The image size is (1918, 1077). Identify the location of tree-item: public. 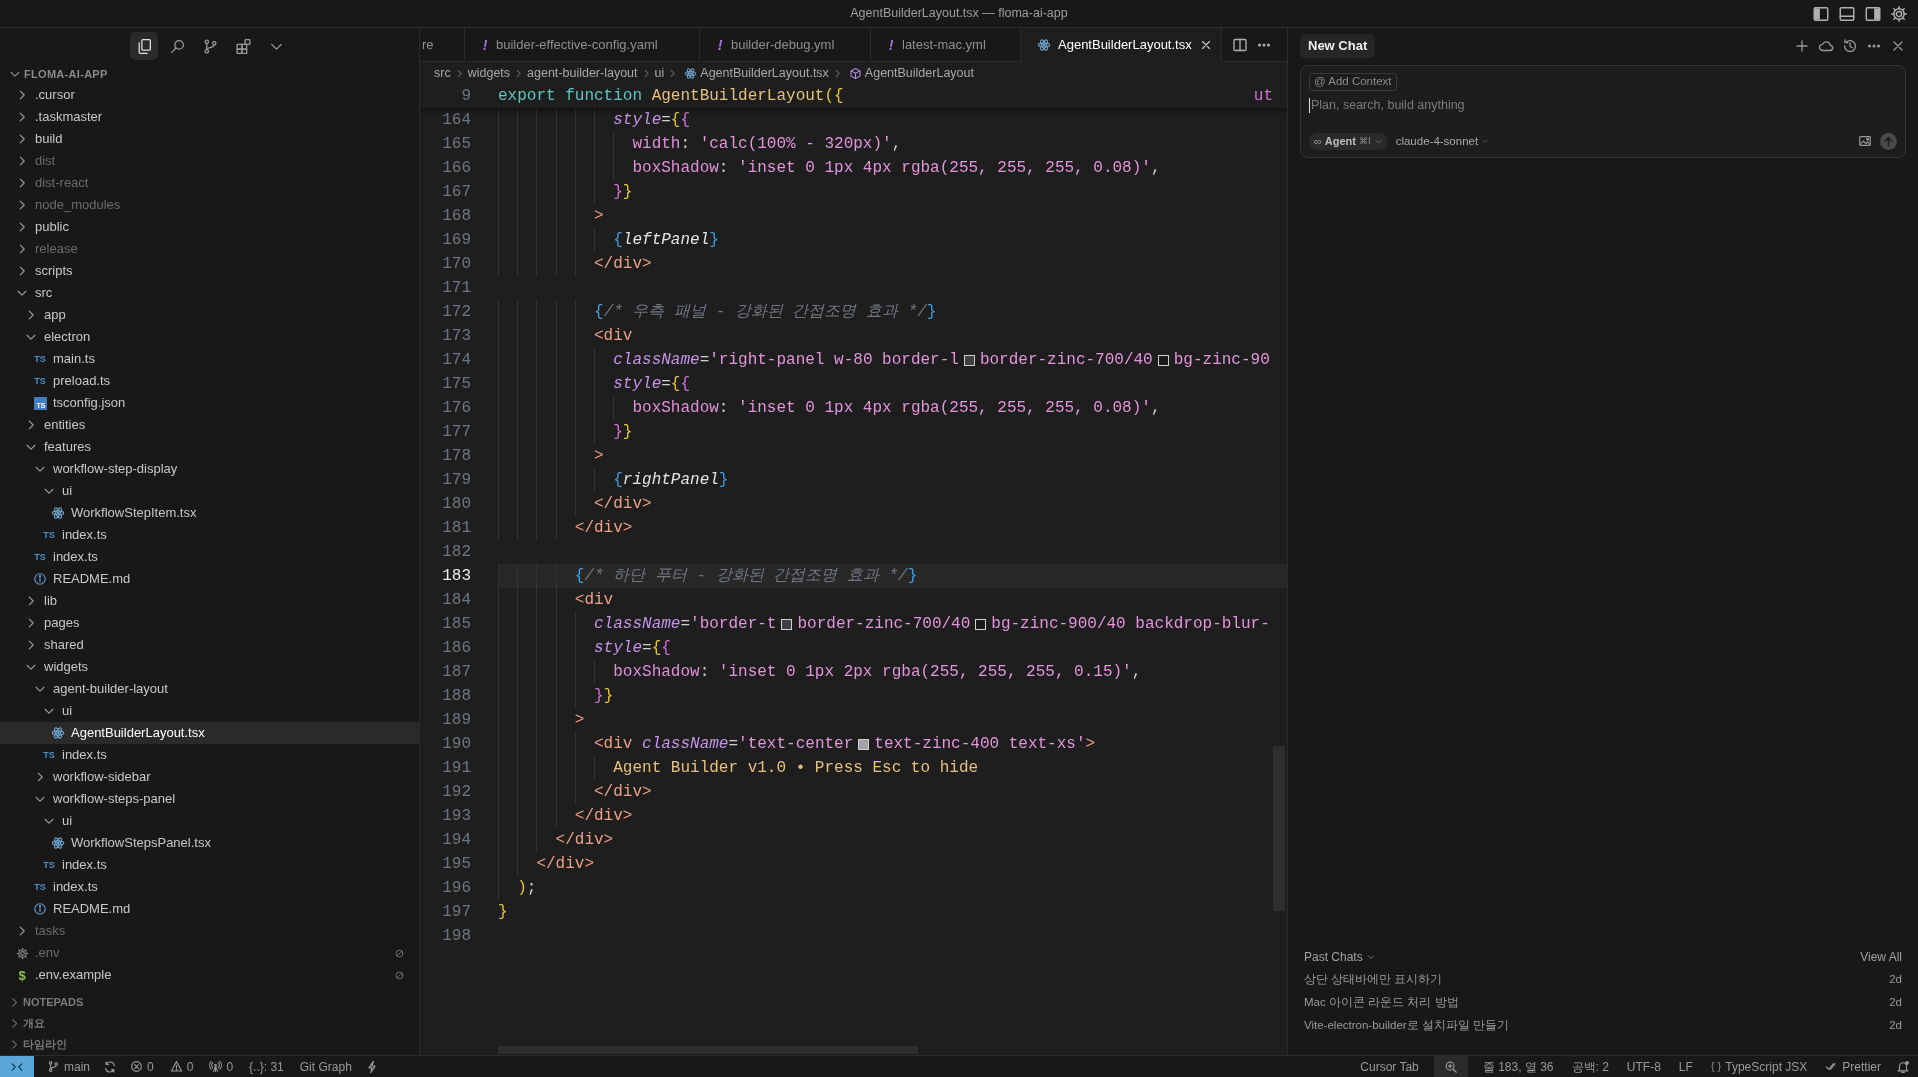
(209, 227).